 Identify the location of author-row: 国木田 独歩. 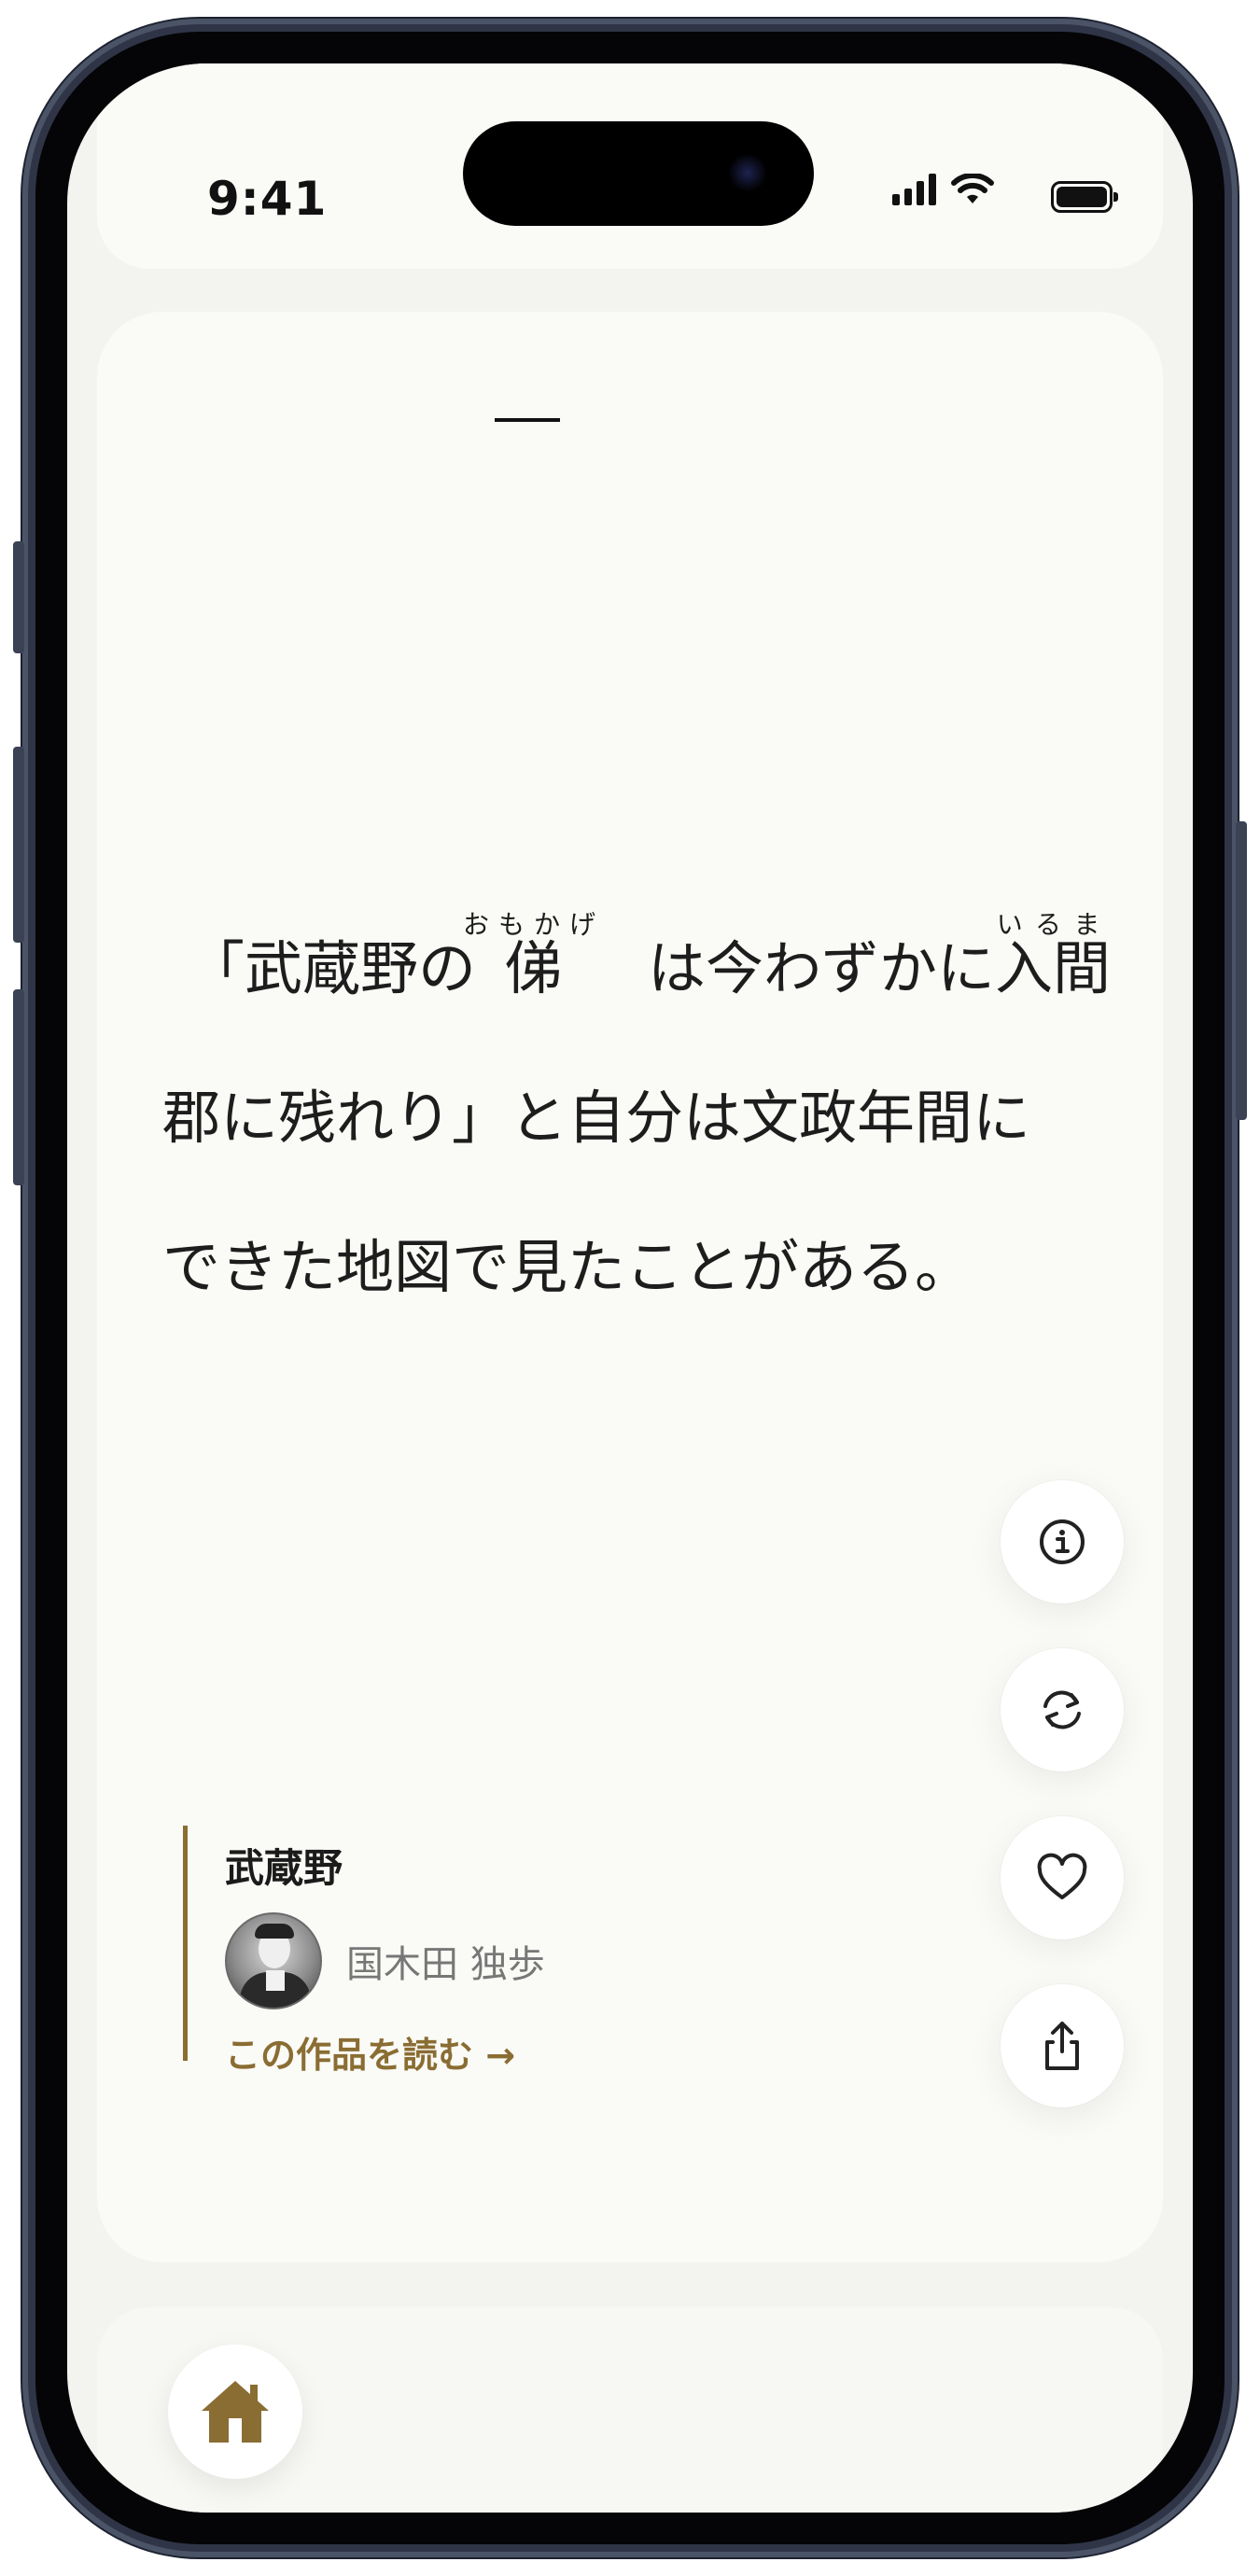
(400, 1960).